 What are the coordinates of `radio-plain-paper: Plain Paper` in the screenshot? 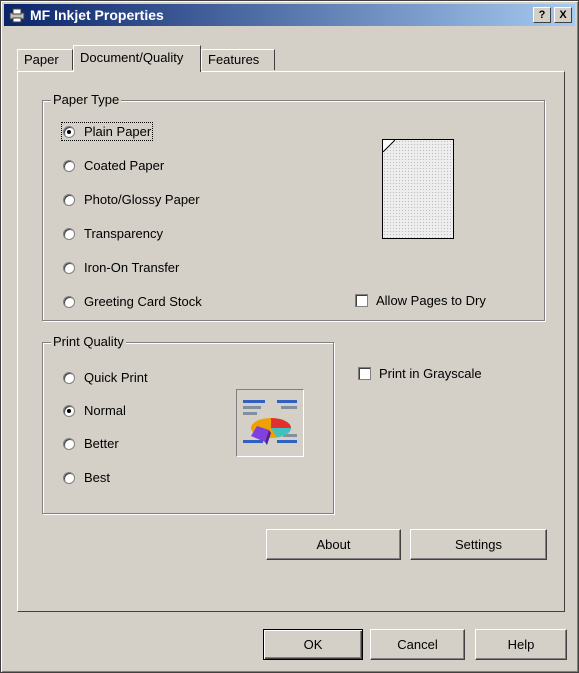 It's located at (107, 131).